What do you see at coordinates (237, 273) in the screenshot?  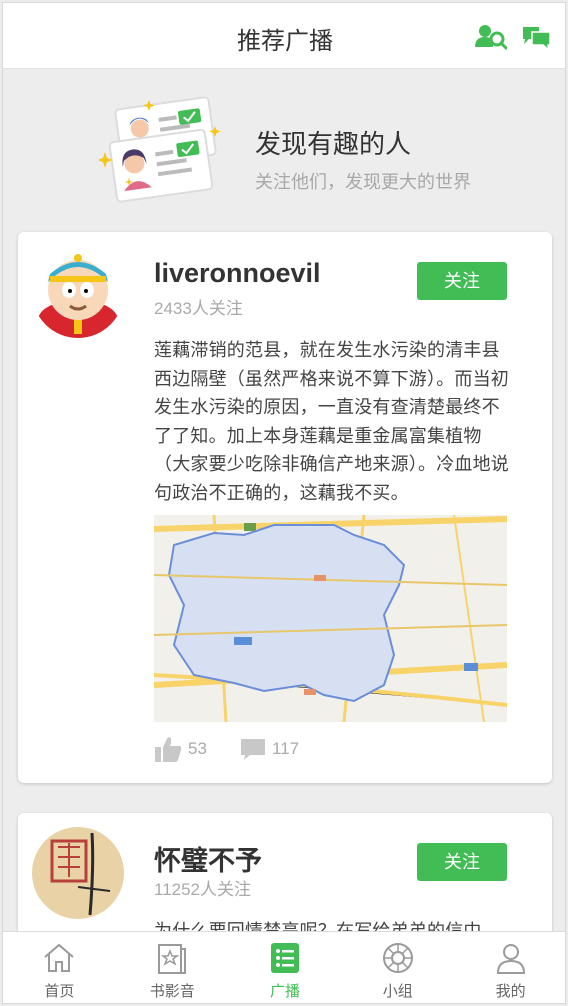 I see `username: liveronnoevil` at bounding box center [237, 273].